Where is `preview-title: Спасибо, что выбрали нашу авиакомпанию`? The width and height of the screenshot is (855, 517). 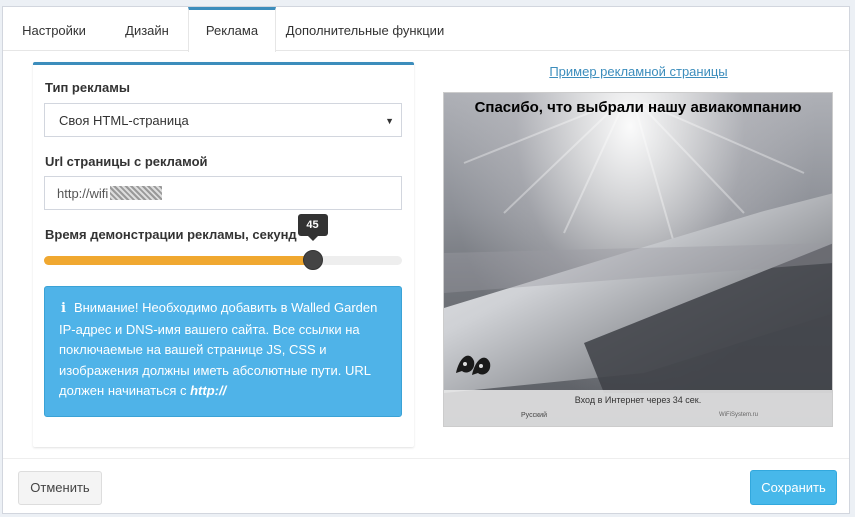
preview-title: Спасибо, что выбрали нашу авиакомпанию is located at coordinates (638, 107).